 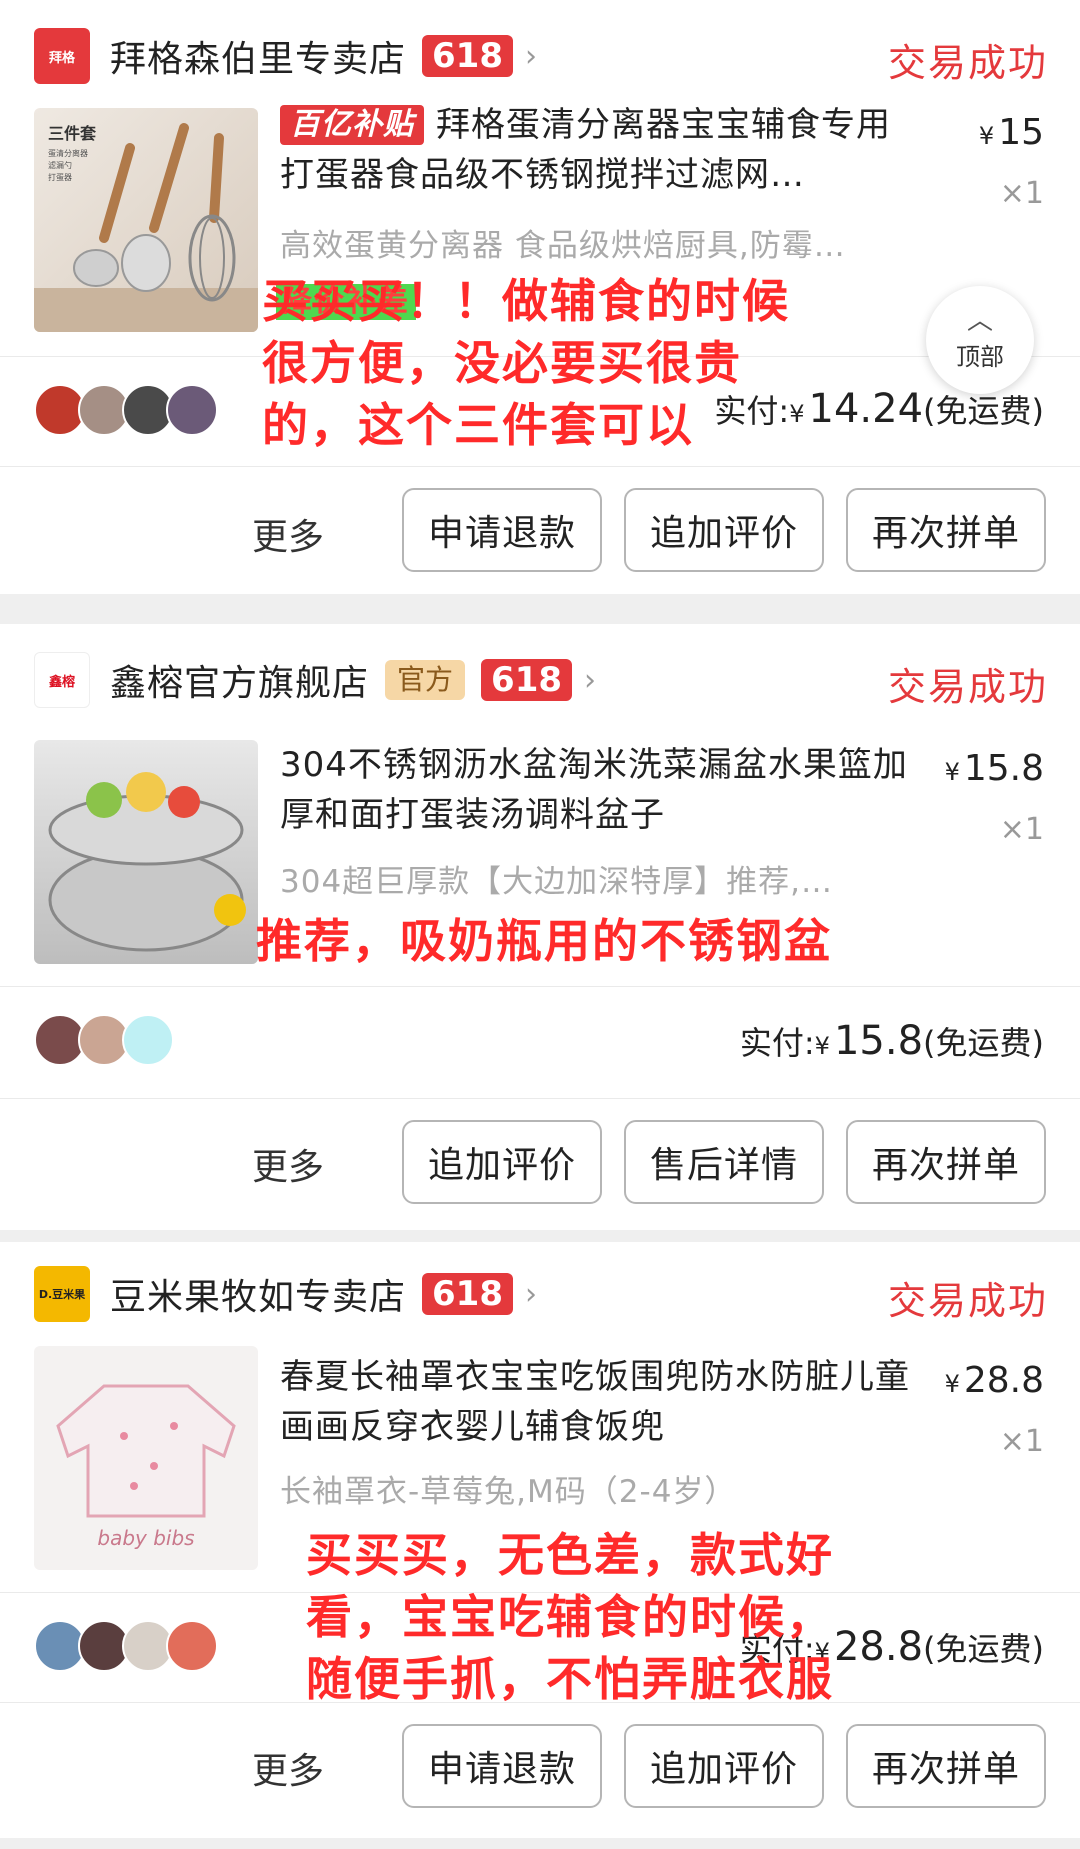 I want to click on shop-header: 拜格 拜格森伯里专卖店 618 ›, so click(x=285, y=56).